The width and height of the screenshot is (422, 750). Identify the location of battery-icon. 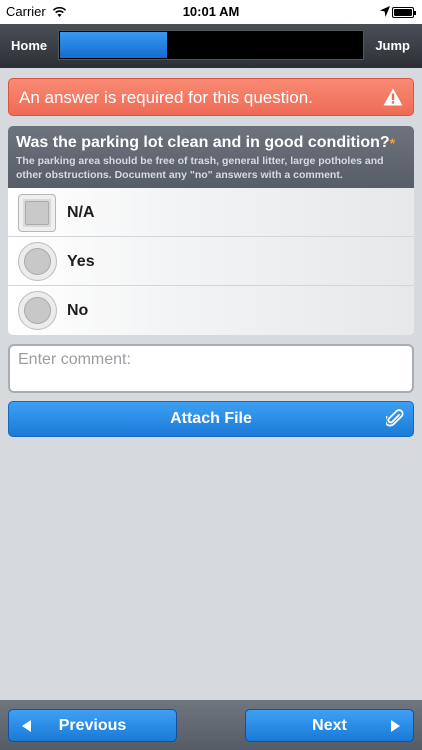
(404, 12).